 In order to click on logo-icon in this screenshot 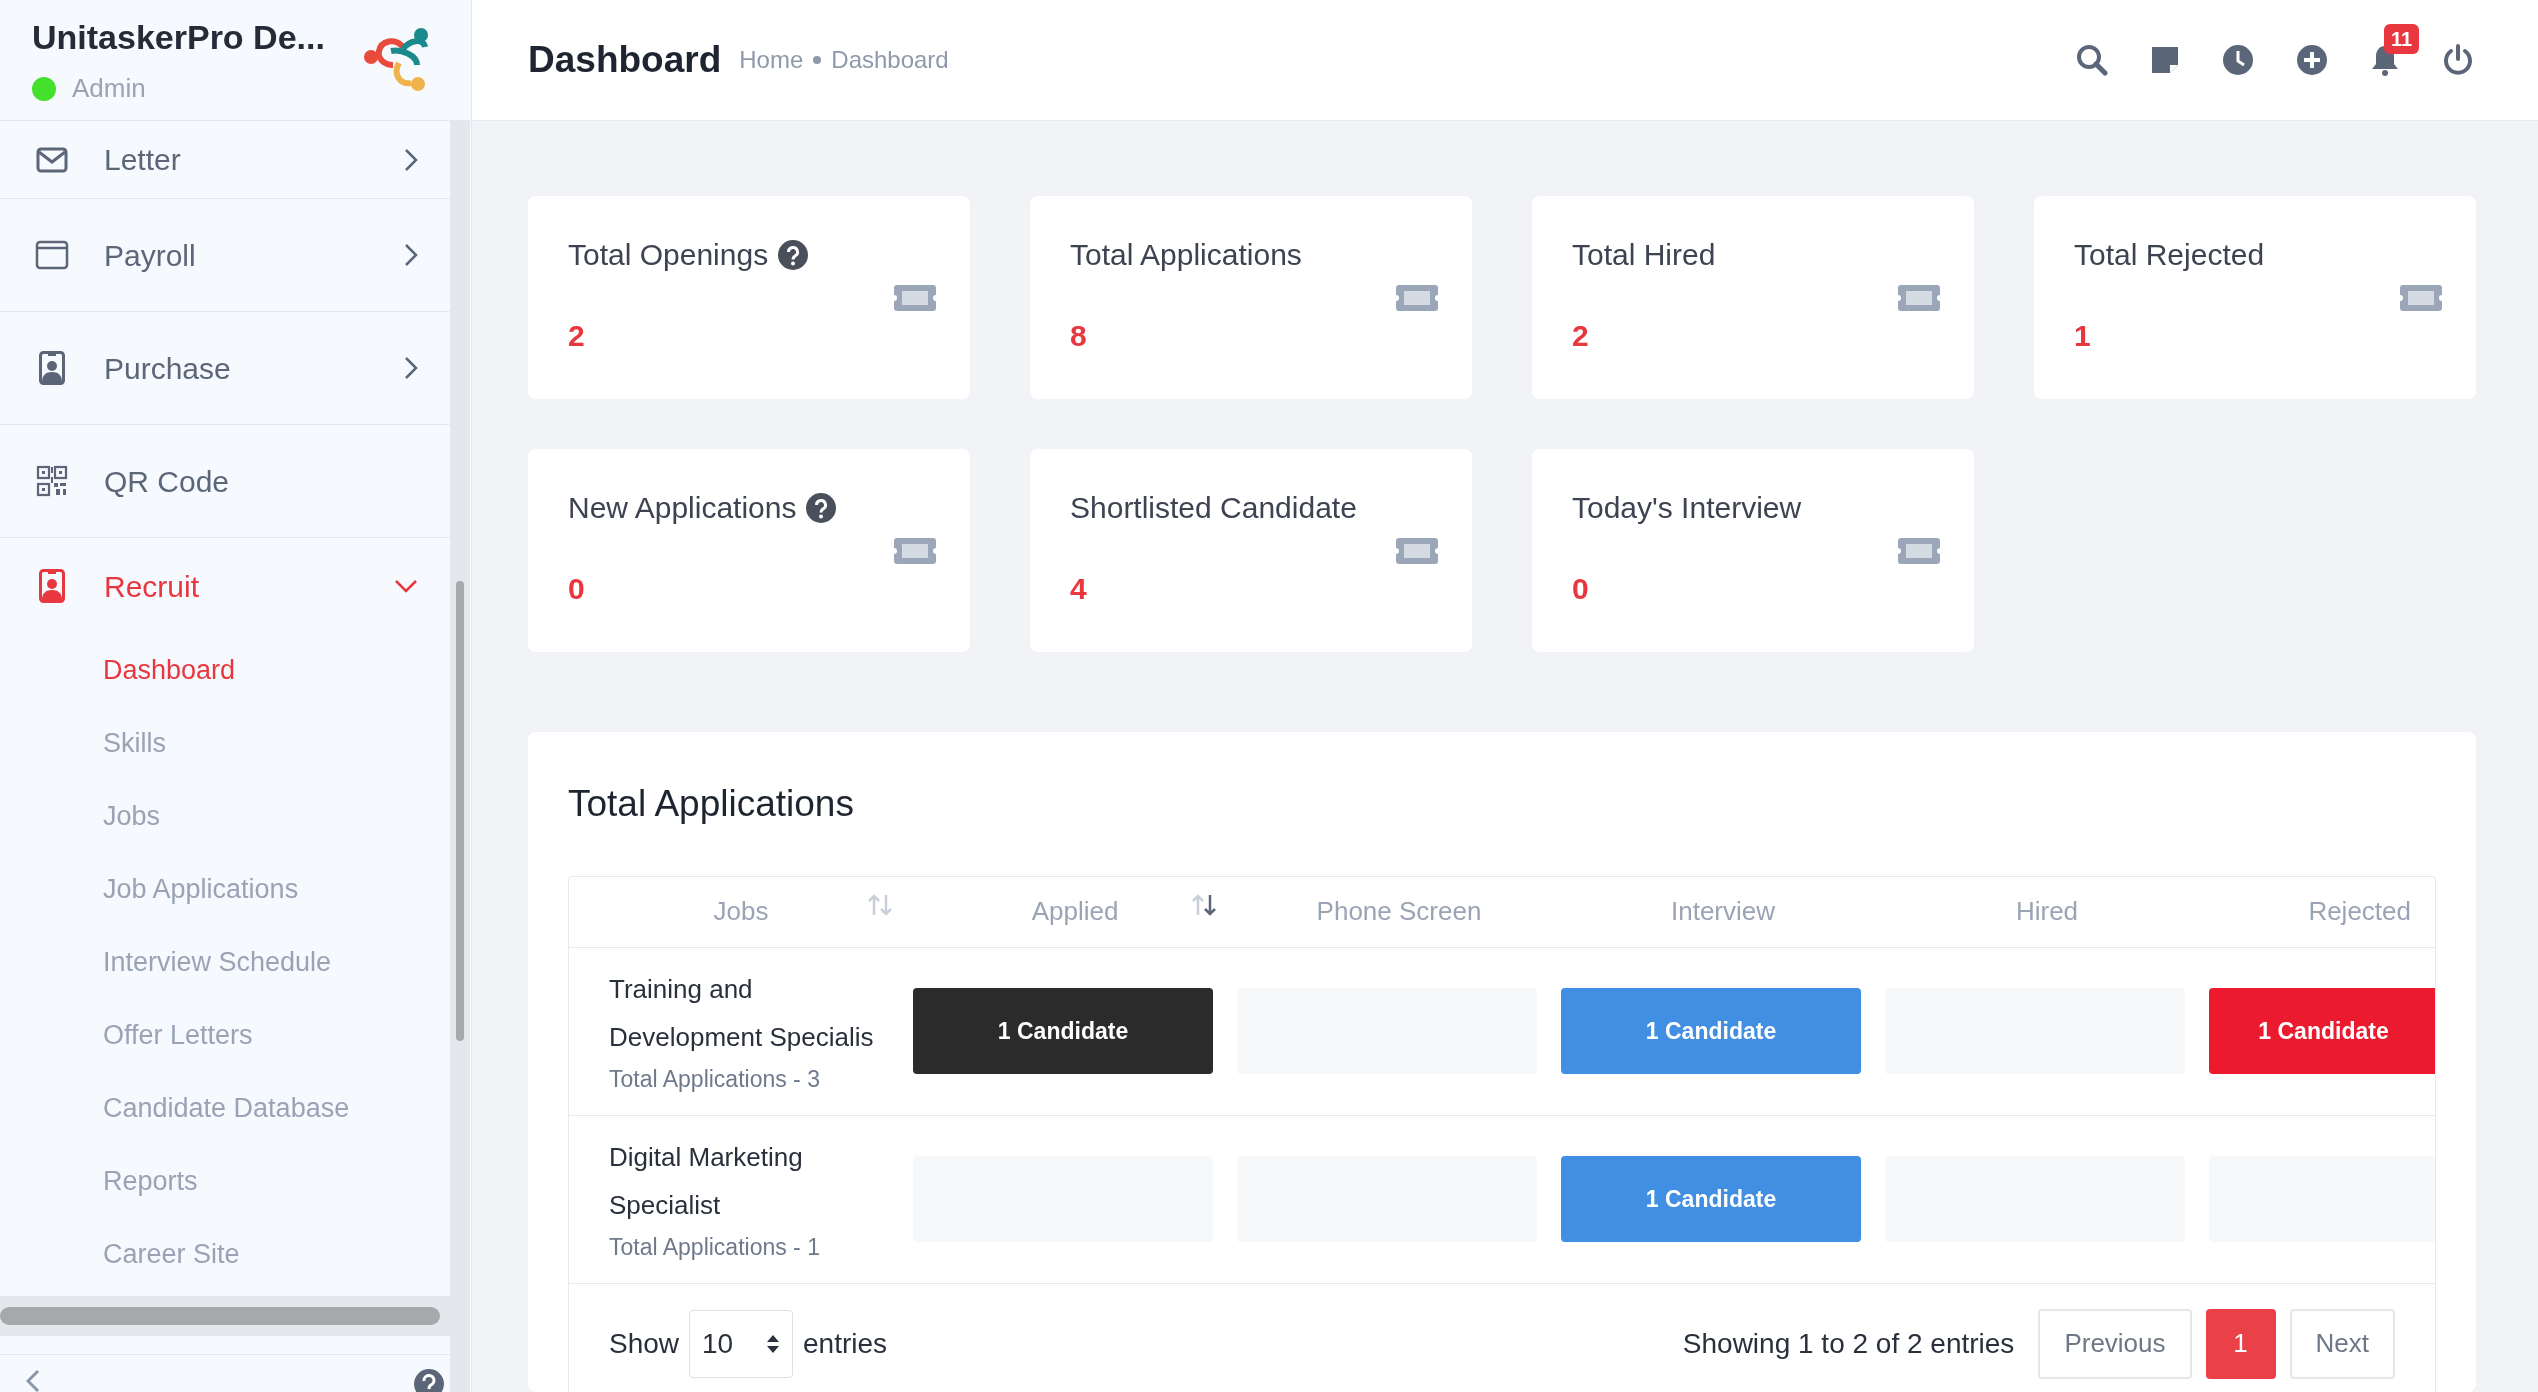, I will do `click(397, 60)`.